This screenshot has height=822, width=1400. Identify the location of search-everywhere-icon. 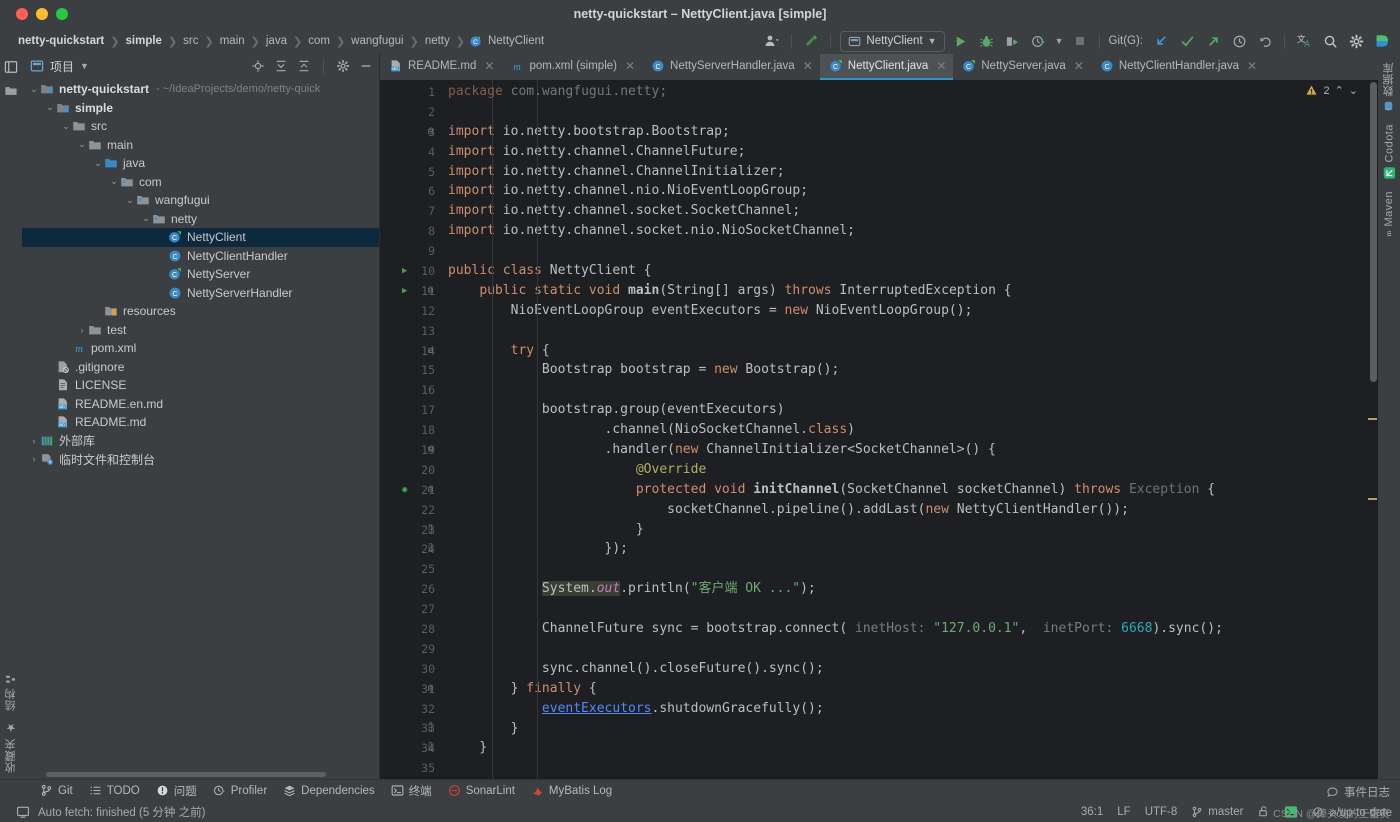
(1330, 41).